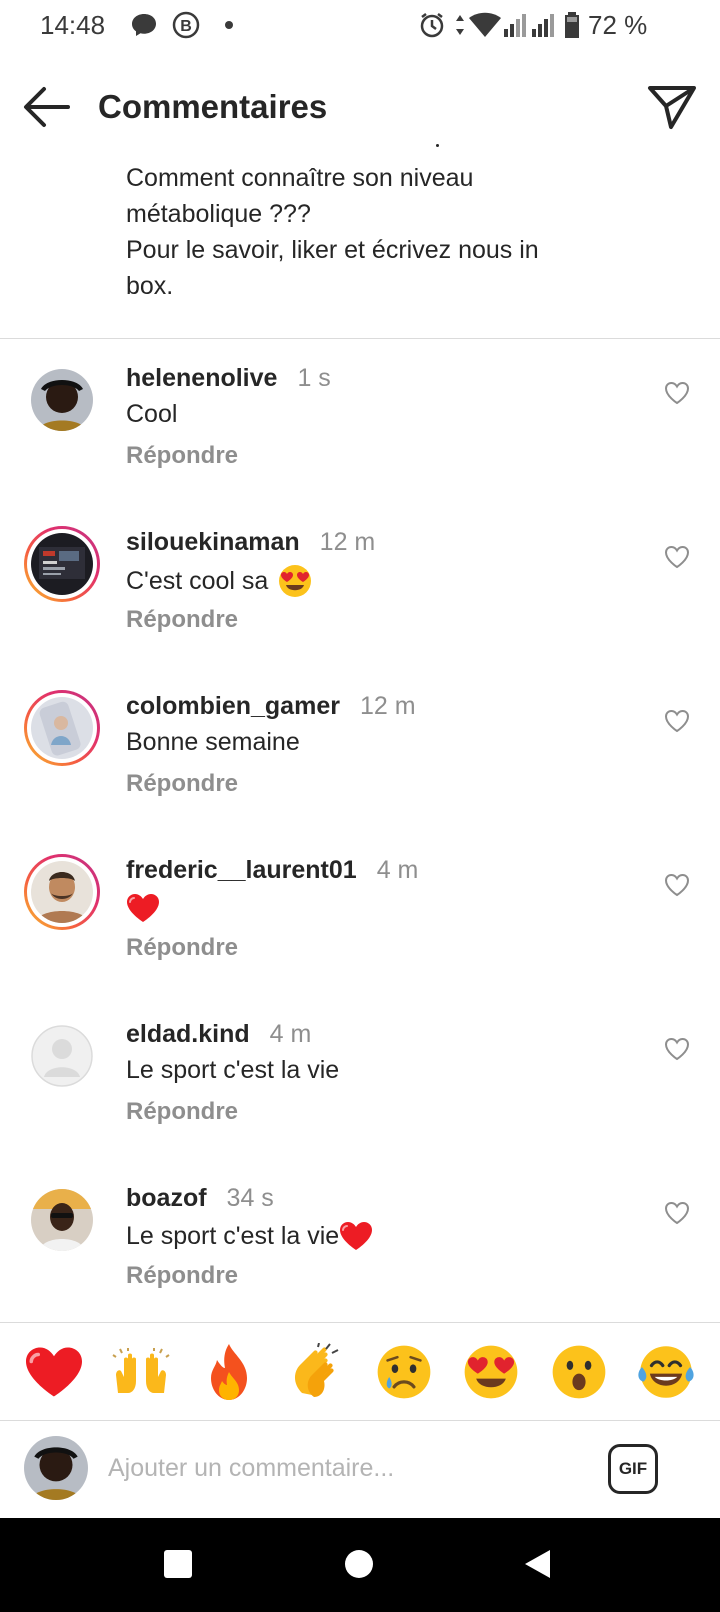 Image resolution: width=720 pixels, height=1612 pixels. I want to click on comment-text, so click(143, 908).